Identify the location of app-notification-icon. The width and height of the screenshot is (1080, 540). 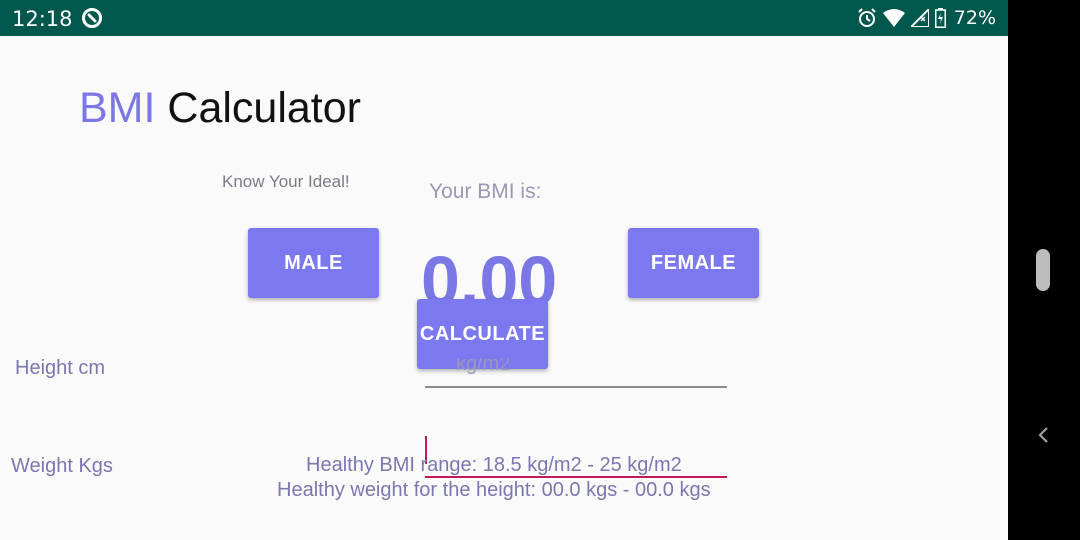
(92, 18).